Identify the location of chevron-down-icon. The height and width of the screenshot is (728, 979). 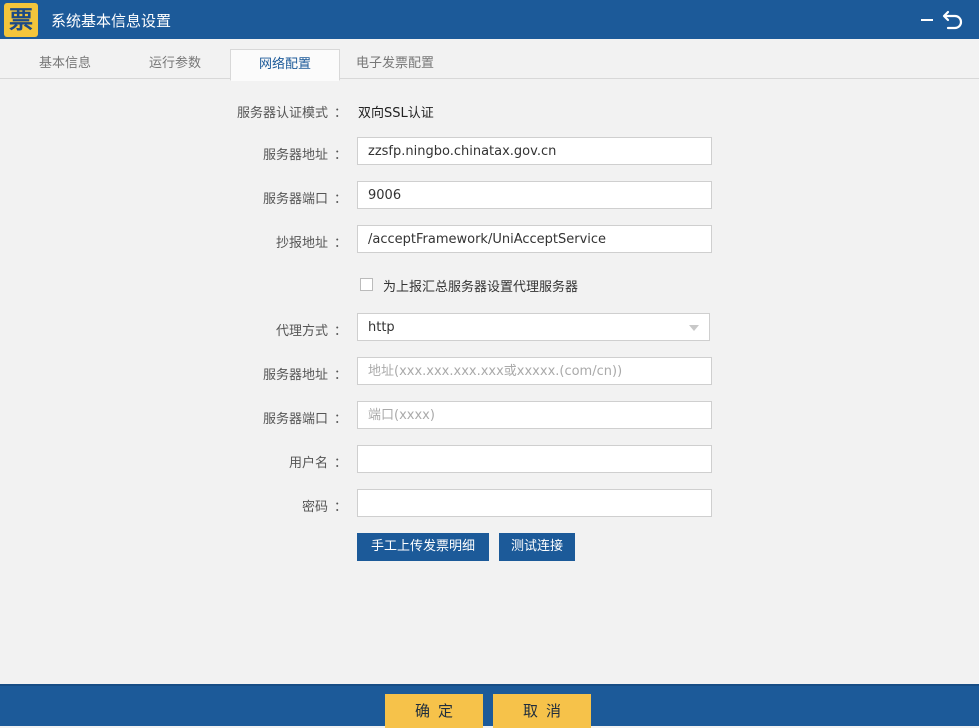
(694, 328).